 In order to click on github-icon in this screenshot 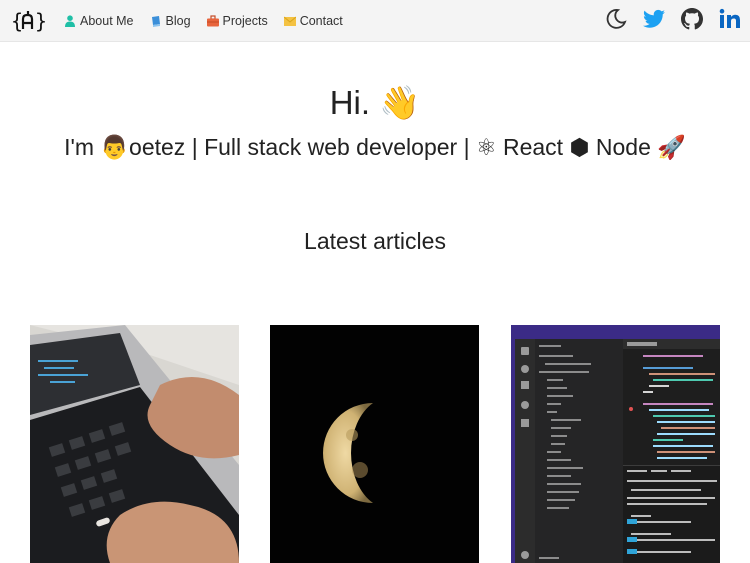, I will do `click(692, 21)`.